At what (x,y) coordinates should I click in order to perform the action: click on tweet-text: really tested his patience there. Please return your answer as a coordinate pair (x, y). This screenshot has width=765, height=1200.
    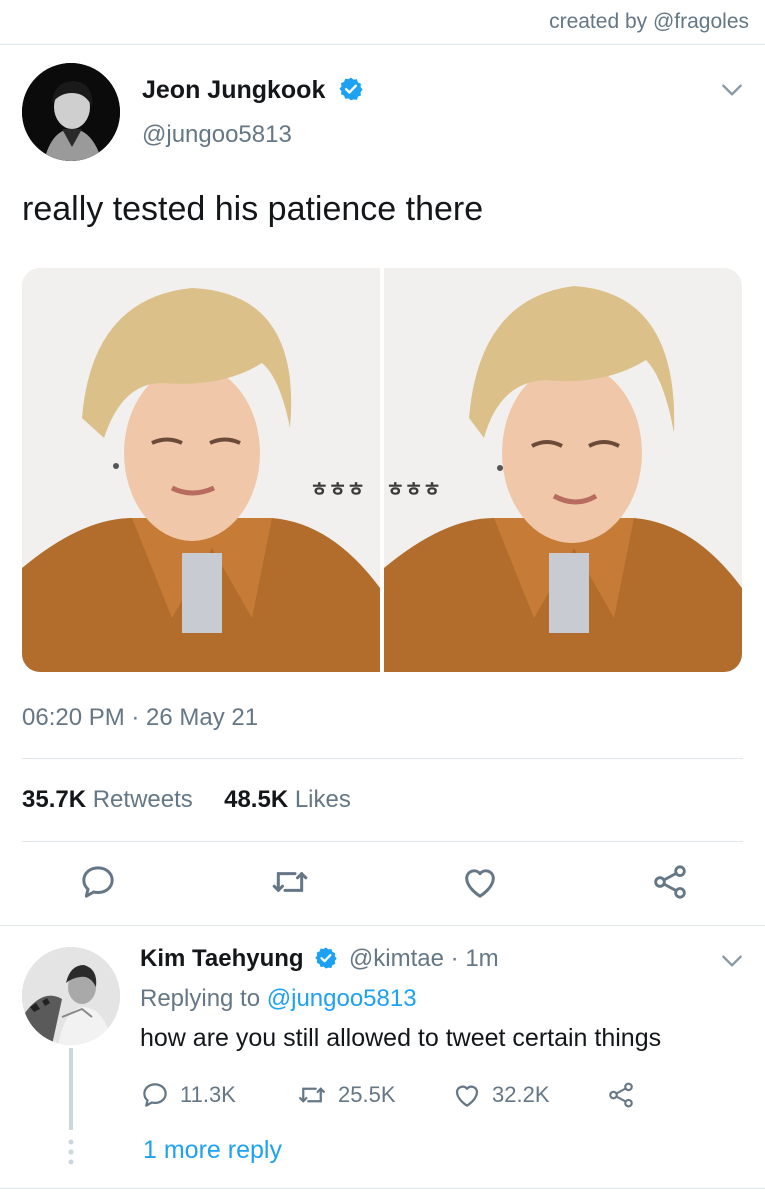
    Looking at the image, I should click on (253, 209).